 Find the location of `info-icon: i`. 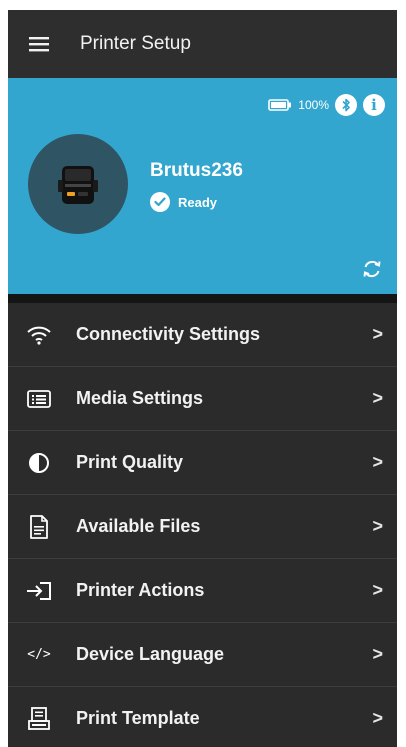

info-icon: i is located at coordinates (374, 105).